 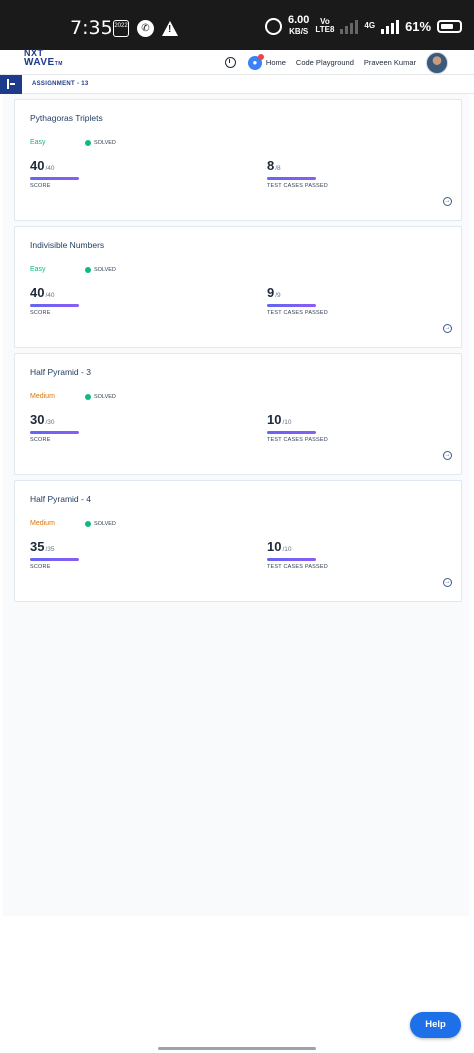 I want to click on nxtwave-logo: NXT WAVETM, so click(x=43, y=59).